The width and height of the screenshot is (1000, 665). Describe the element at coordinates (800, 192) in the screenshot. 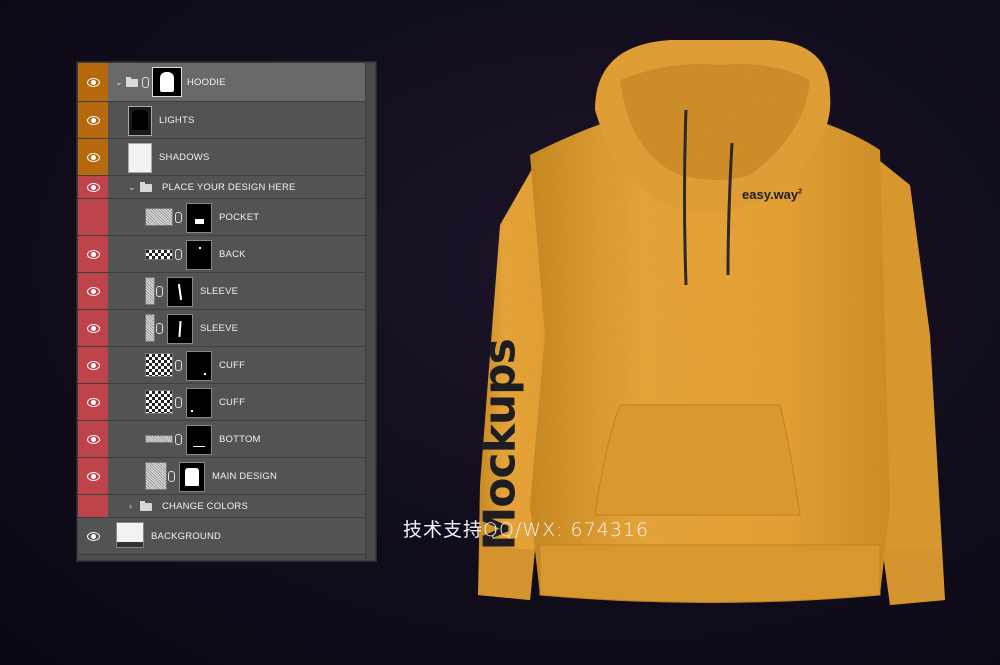

I see `chest-logo-superscript: 2` at that location.